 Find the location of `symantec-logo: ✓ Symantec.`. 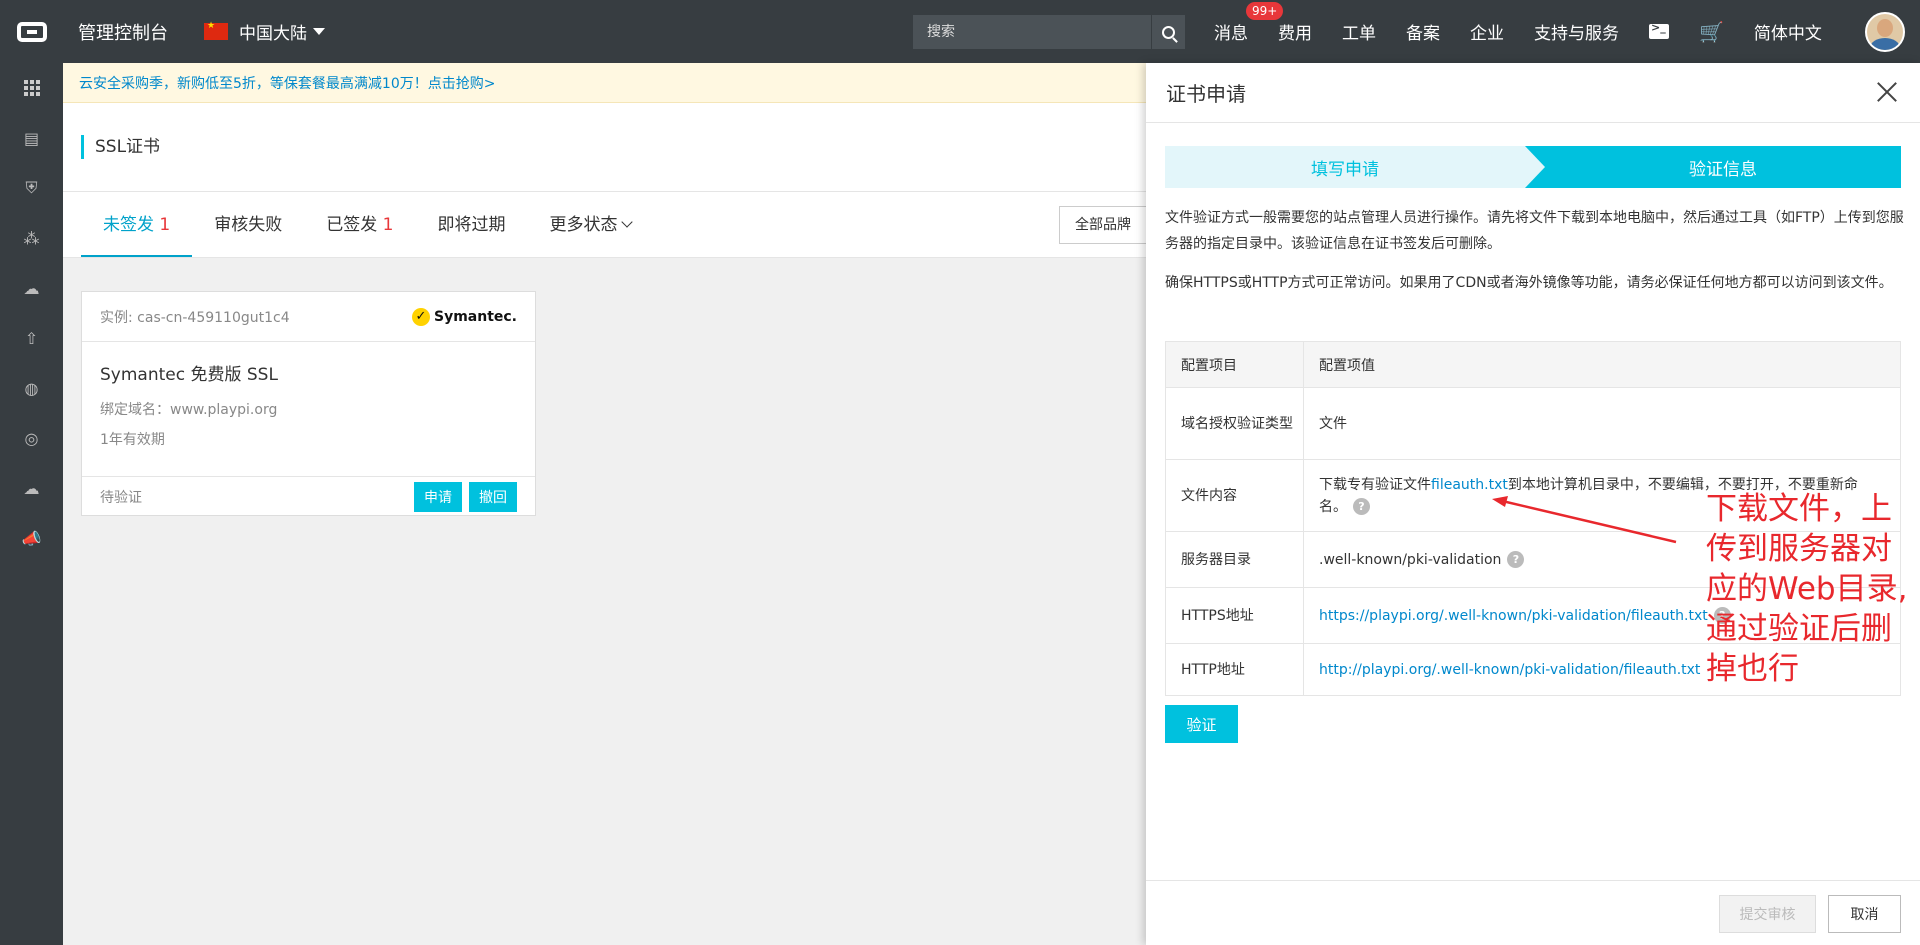

symantec-logo: ✓ Symantec. is located at coordinates (464, 316).